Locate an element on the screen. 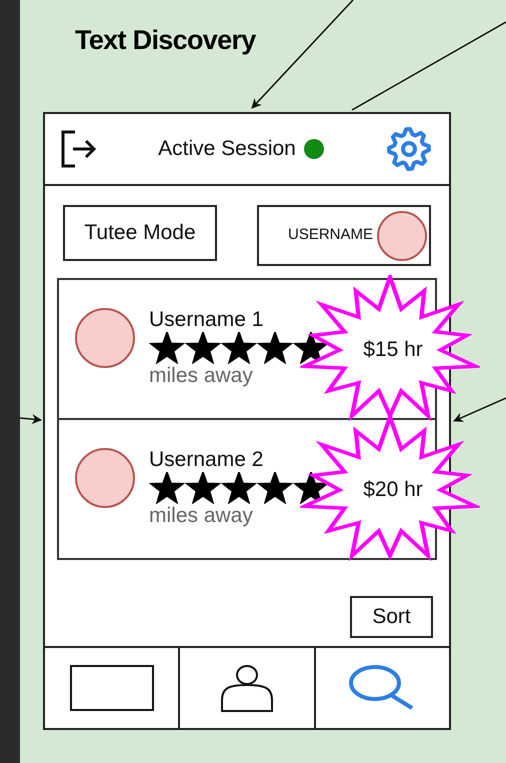  rectangle-icon is located at coordinates (112, 688).